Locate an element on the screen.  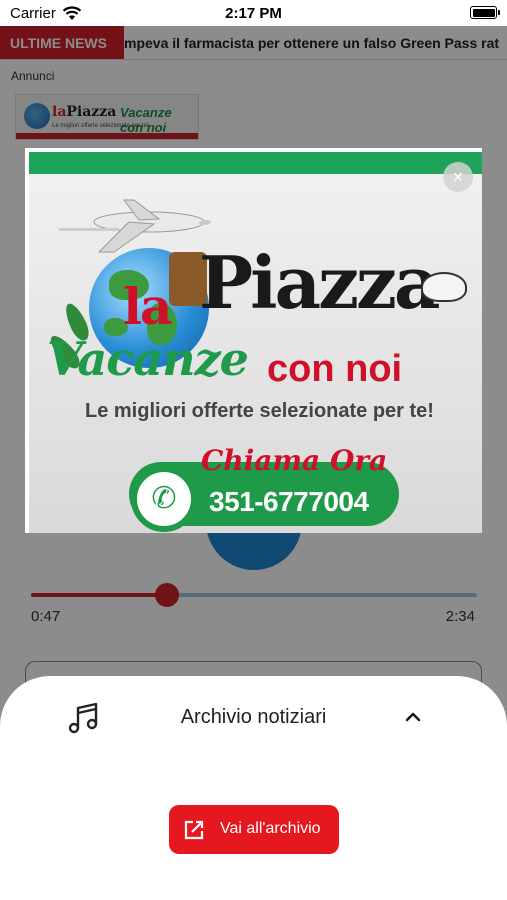
ad-phone-number: 351-6777004 is located at coordinates (289, 502).